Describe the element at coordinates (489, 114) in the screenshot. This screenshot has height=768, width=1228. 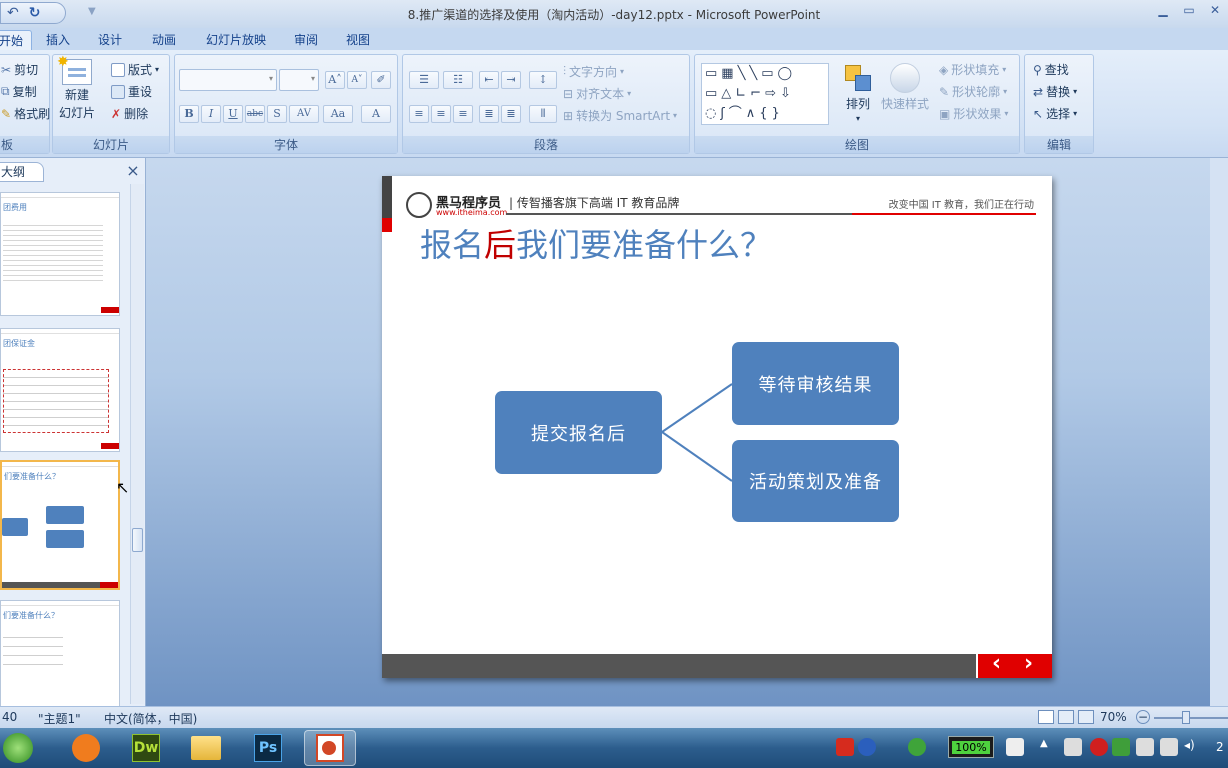
I see `justify-button: ≣` at that location.